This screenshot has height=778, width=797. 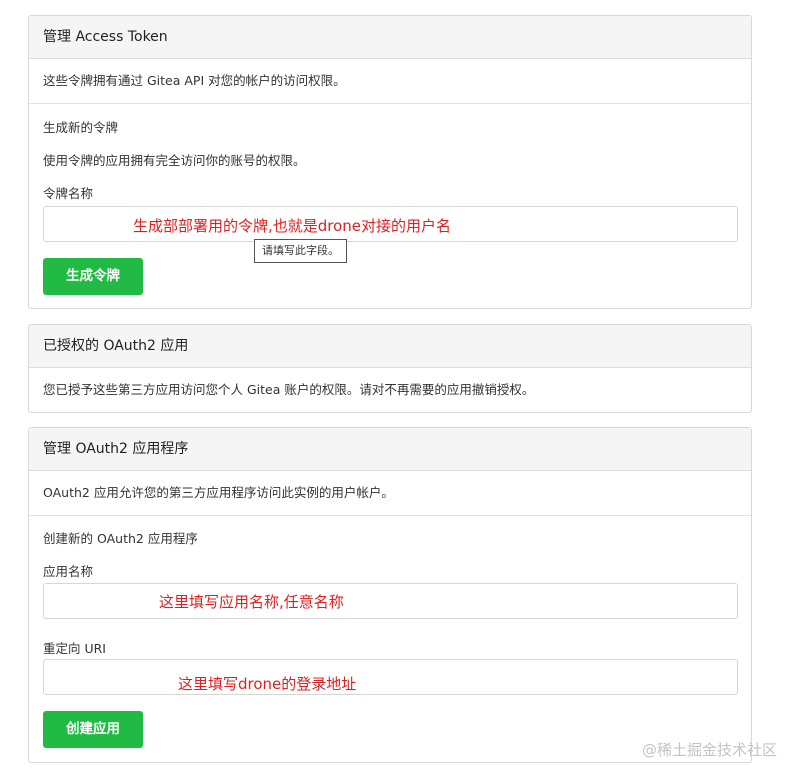 What do you see at coordinates (251, 602) in the screenshot?
I see `app-name-annotation: 这里填写应用名称,任意名称` at bounding box center [251, 602].